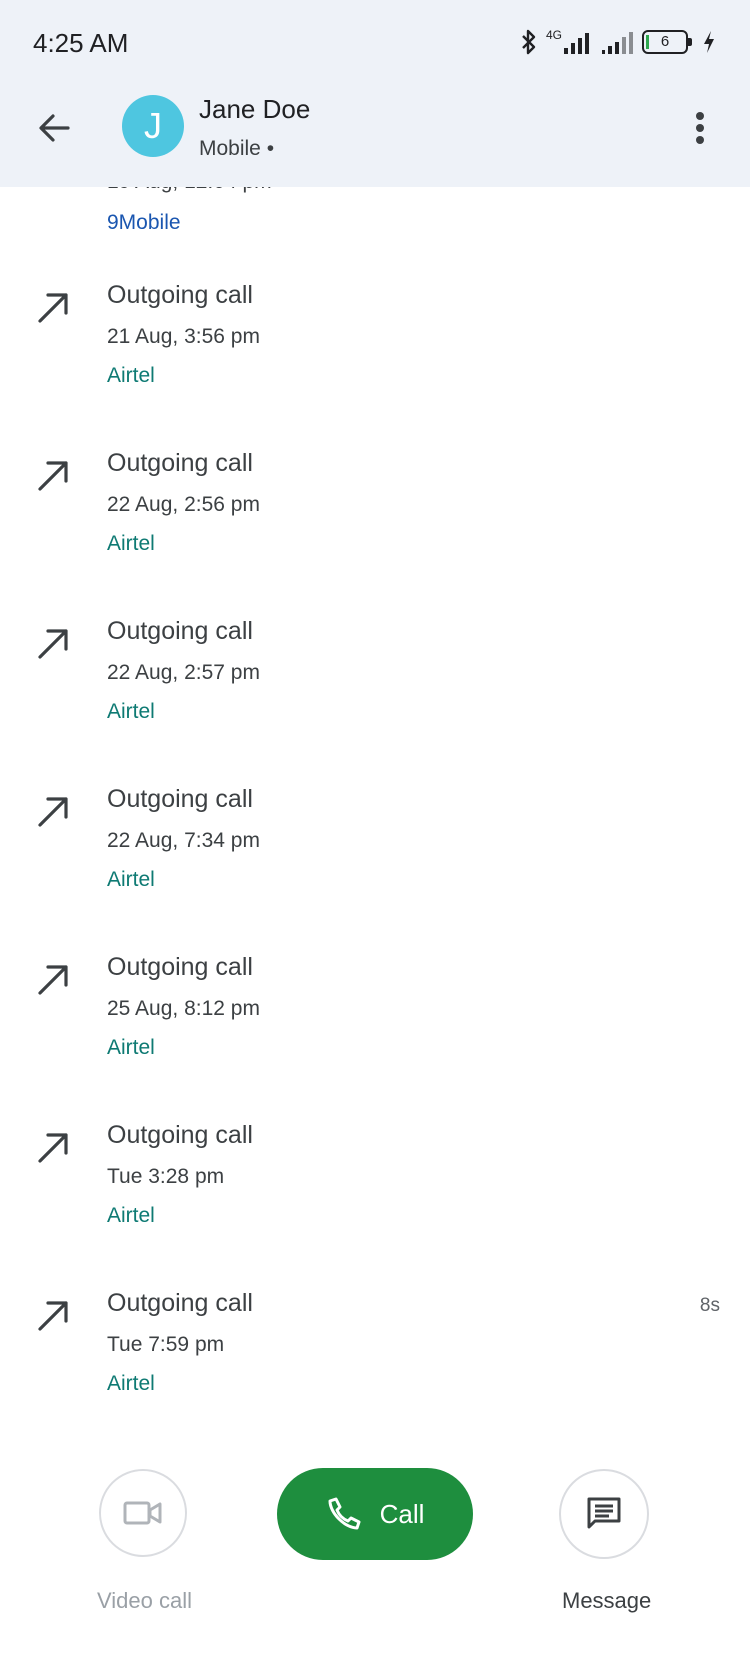  I want to click on call-time: 21 Aug, 3:56 pm, so click(183, 336).